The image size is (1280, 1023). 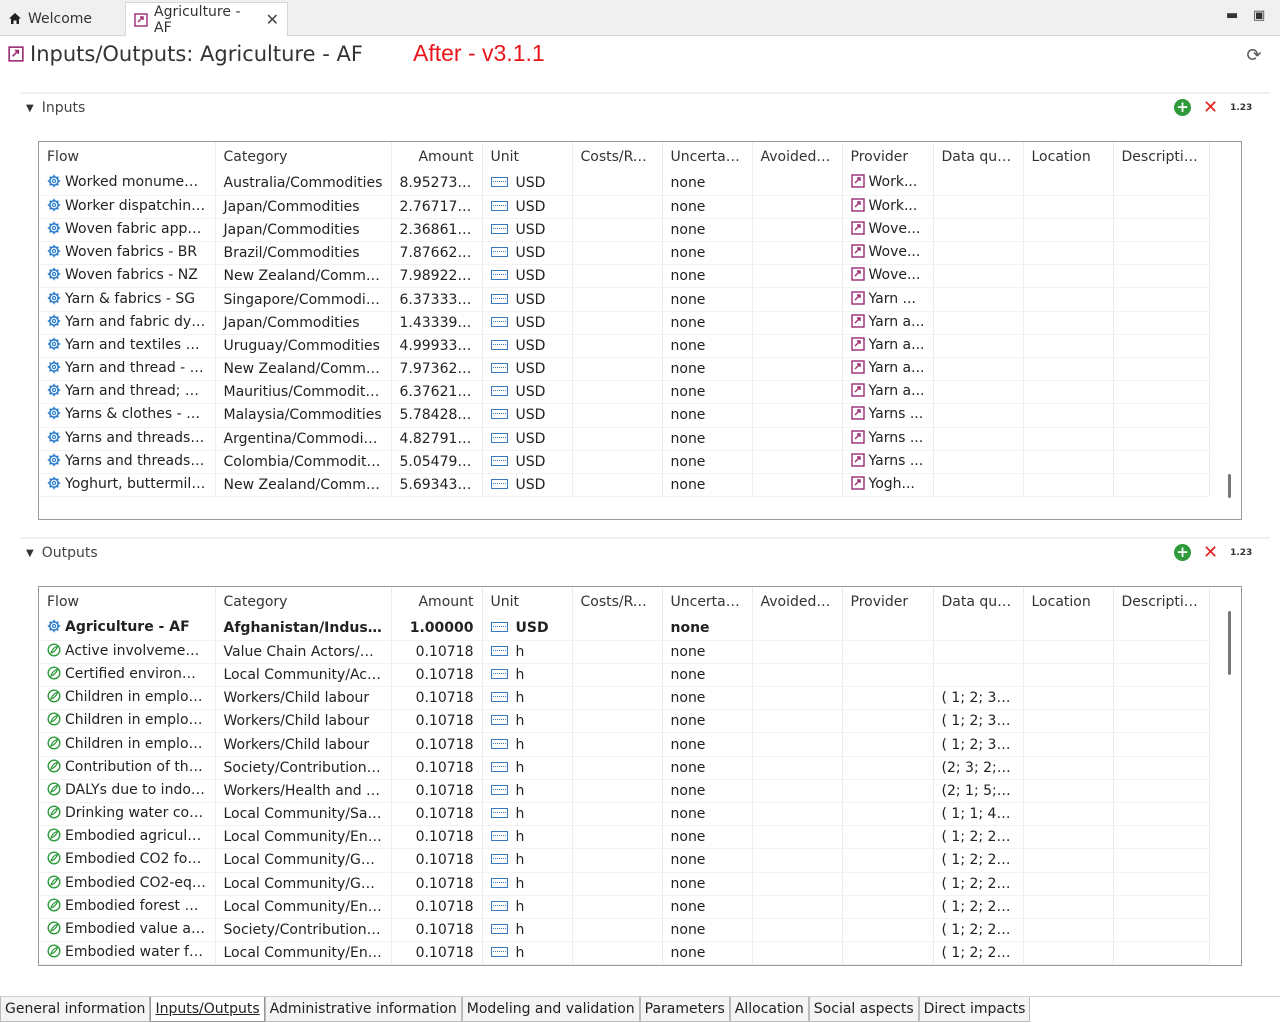 What do you see at coordinates (1229, 486) in the screenshot?
I see `inputs-scrollbar` at bounding box center [1229, 486].